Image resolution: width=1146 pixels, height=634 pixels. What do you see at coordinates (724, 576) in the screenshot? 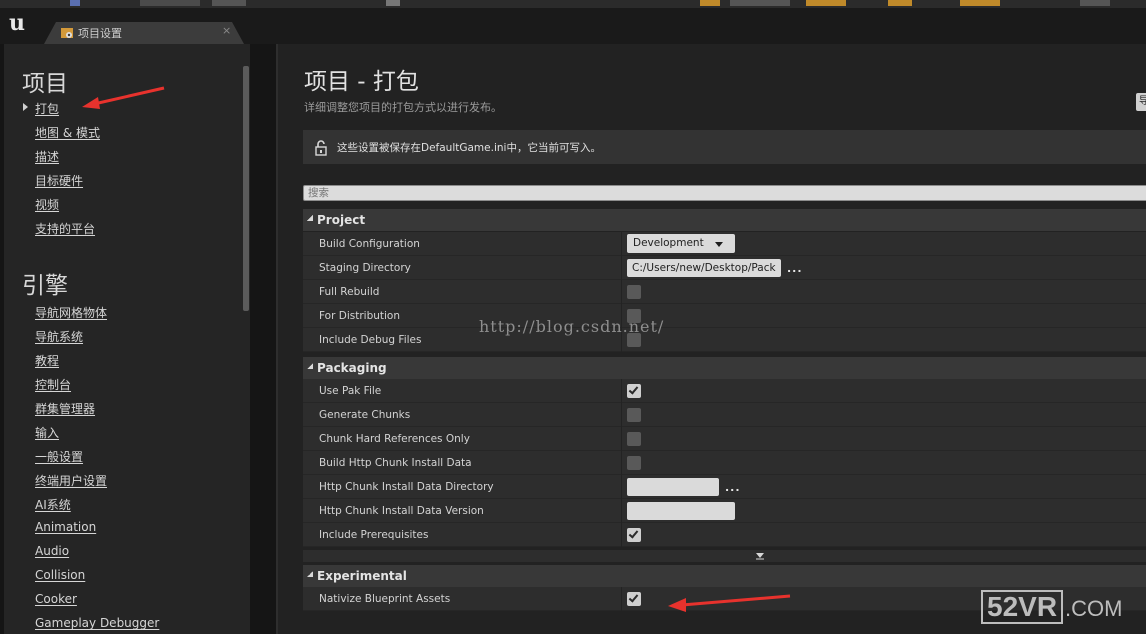
I see `category-experimental-header: Experimental` at bounding box center [724, 576].